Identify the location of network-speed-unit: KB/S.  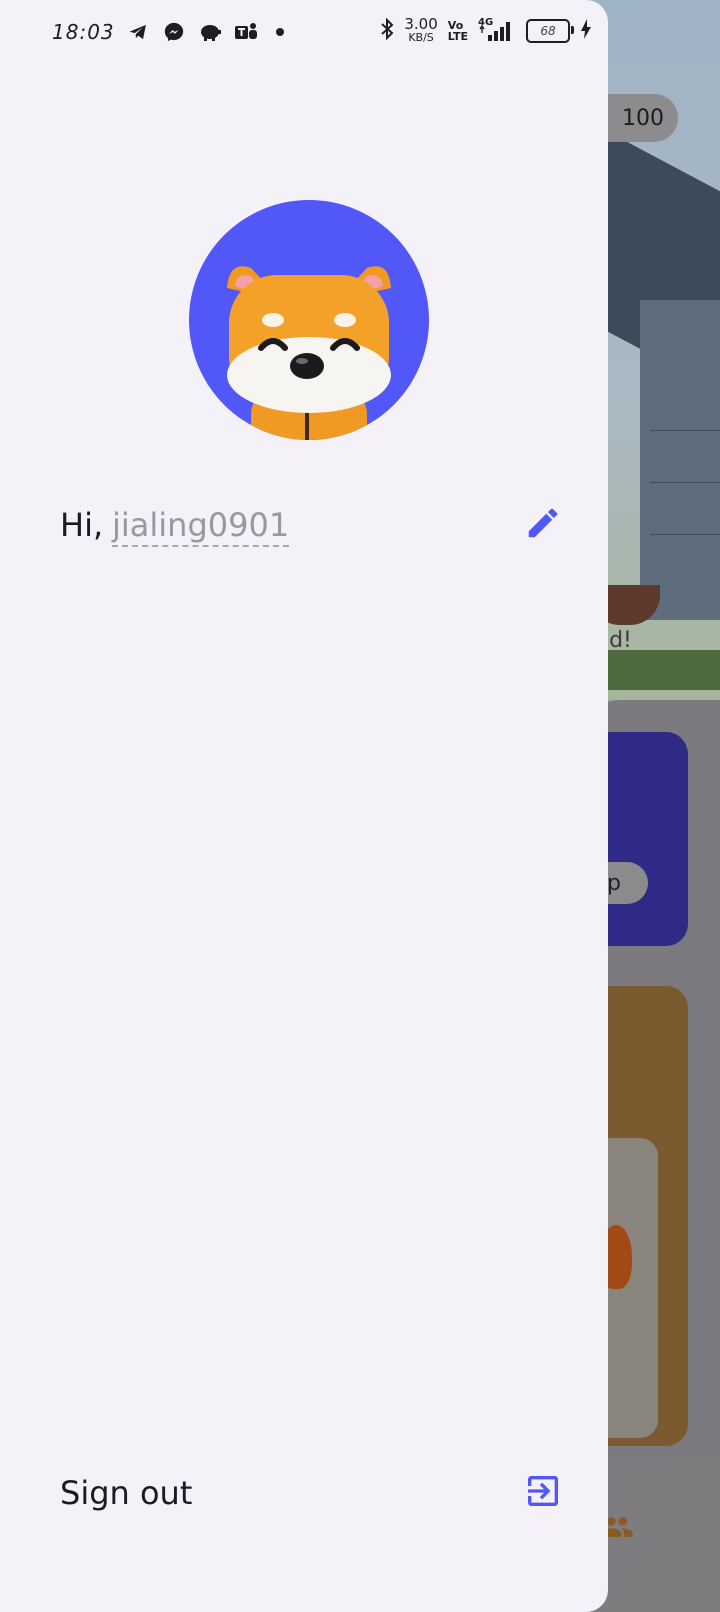
(421, 37).